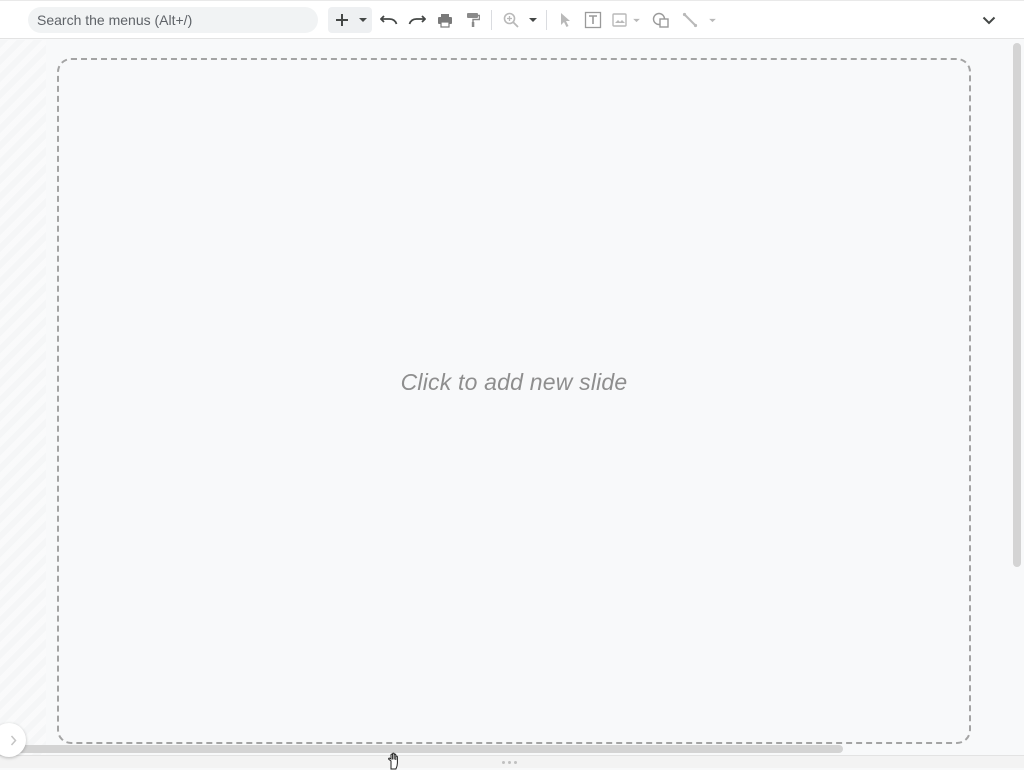 The width and height of the screenshot is (1024, 770). I want to click on redo-button, so click(417, 20).